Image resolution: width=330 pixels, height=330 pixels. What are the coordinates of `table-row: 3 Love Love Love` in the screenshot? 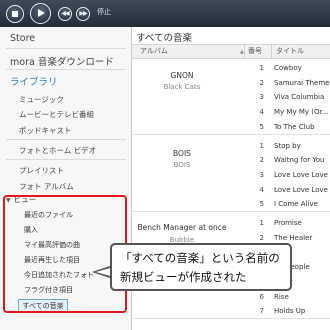 It's located at (287, 175).